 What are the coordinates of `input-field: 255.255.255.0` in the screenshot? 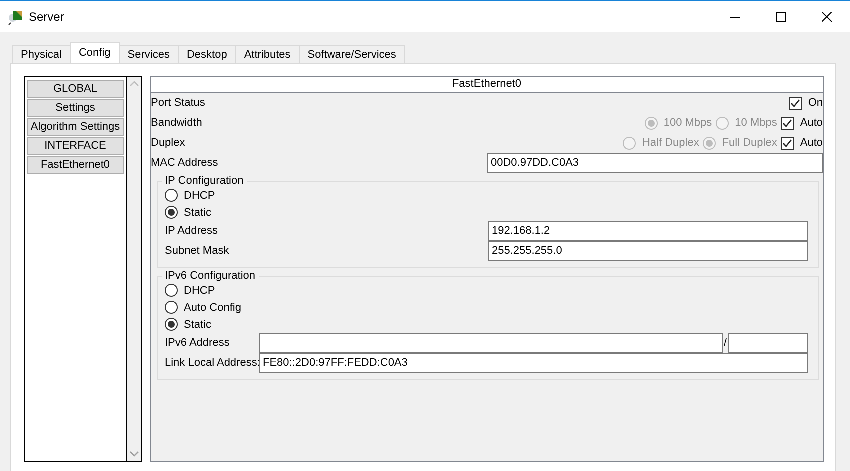 It's located at (648, 251).